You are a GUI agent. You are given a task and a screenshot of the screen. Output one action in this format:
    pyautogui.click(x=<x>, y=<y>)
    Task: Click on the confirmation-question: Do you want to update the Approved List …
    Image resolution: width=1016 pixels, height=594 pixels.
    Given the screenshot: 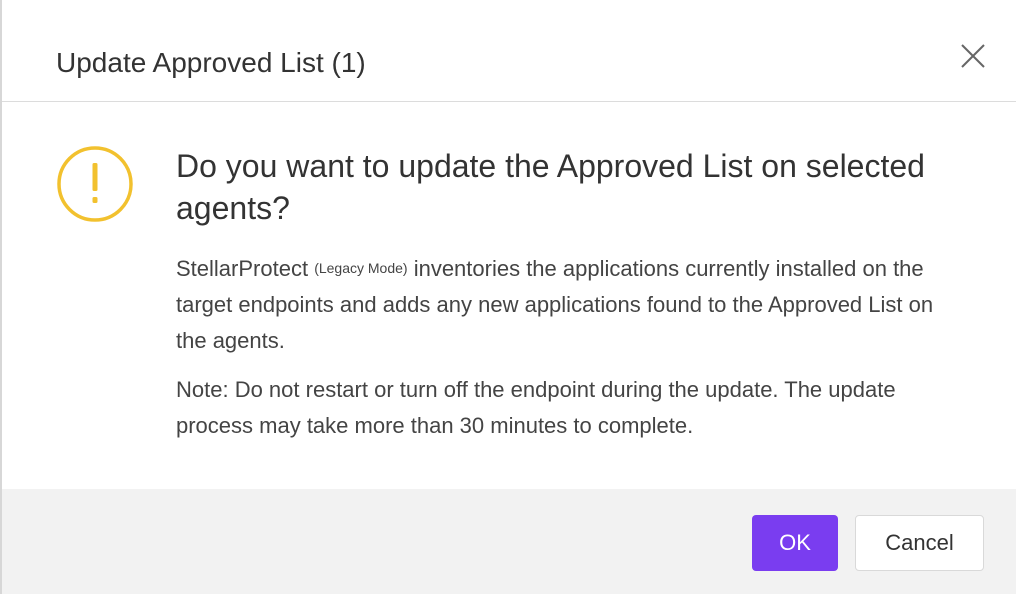 What is the action you would take?
    pyautogui.click(x=550, y=187)
    